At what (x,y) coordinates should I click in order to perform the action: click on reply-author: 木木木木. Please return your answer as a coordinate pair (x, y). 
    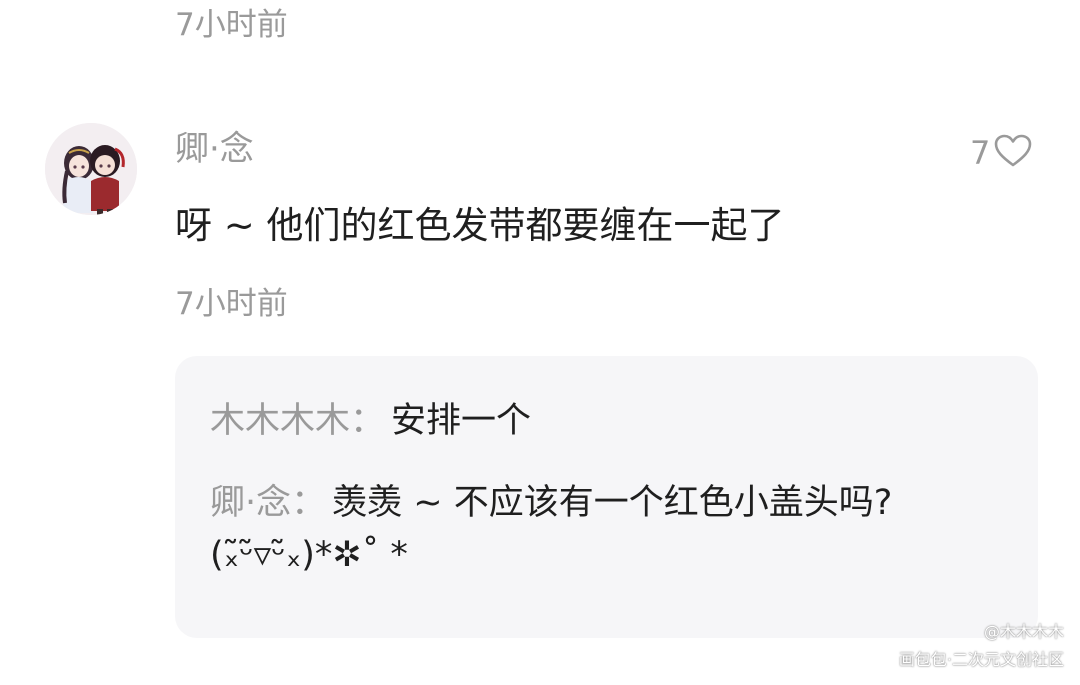
    Looking at the image, I should click on (280, 421).